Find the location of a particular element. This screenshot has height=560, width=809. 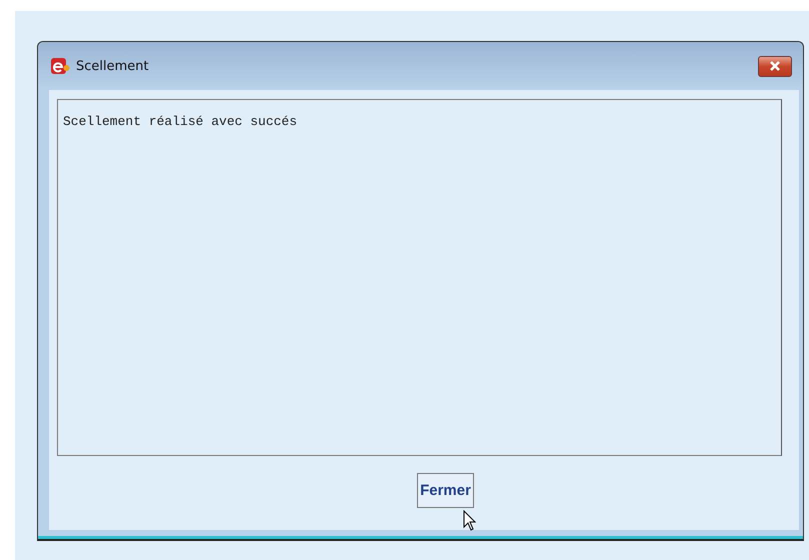

close-dialog-button: Fermer is located at coordinates (445, 490).